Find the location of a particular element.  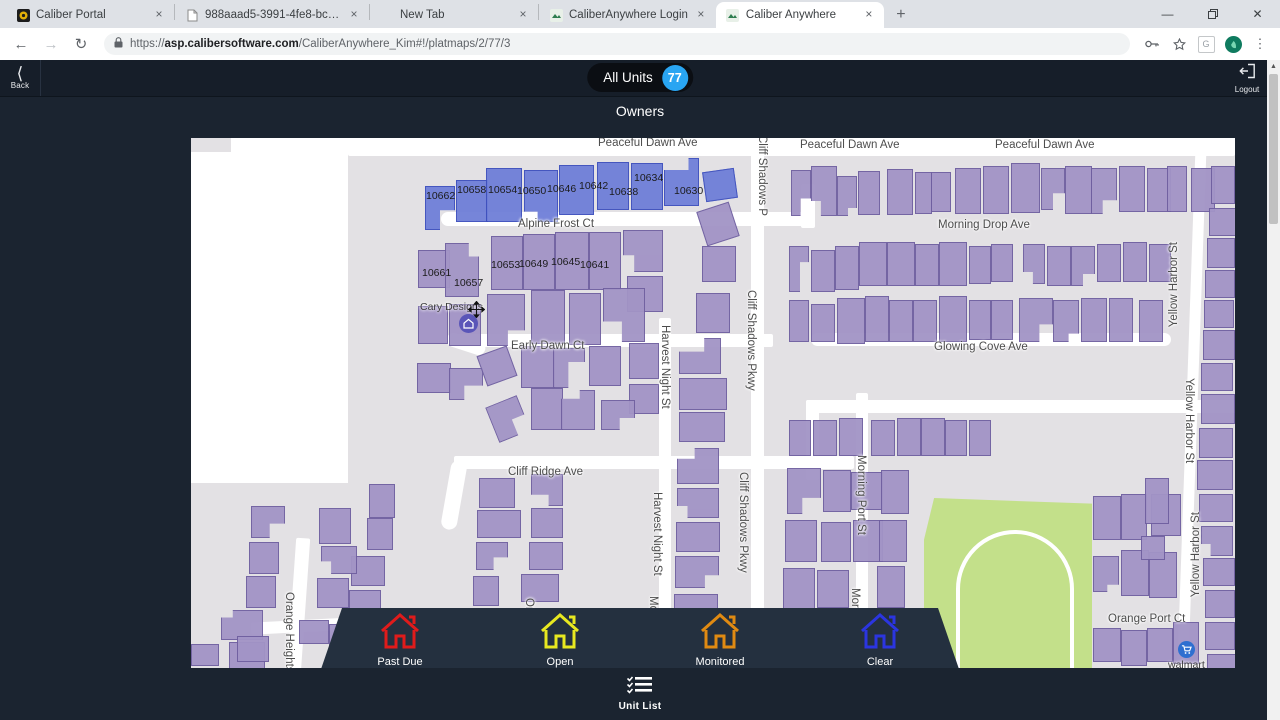

legend-item-monitored: Monitored is located at coordinates (720, 640).